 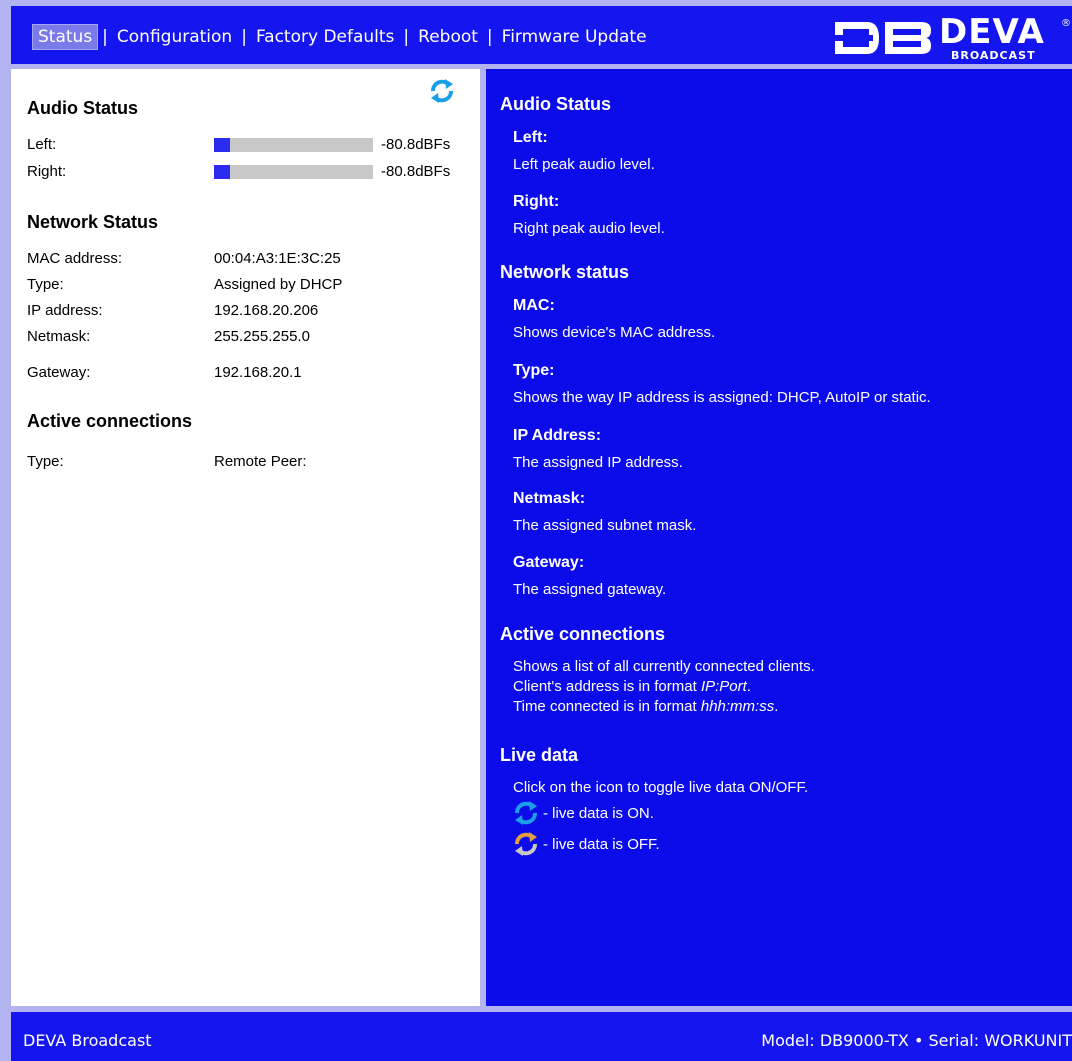 I want to click on audio-left-meter-fill, so click(x=222, y=145).